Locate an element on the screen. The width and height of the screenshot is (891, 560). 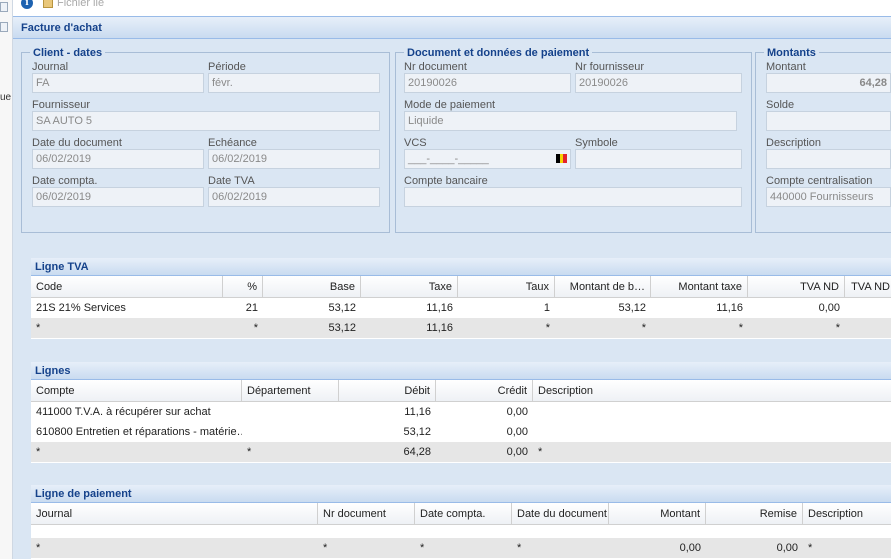
col-credit: Crédit is located at coordinates (484, 391).